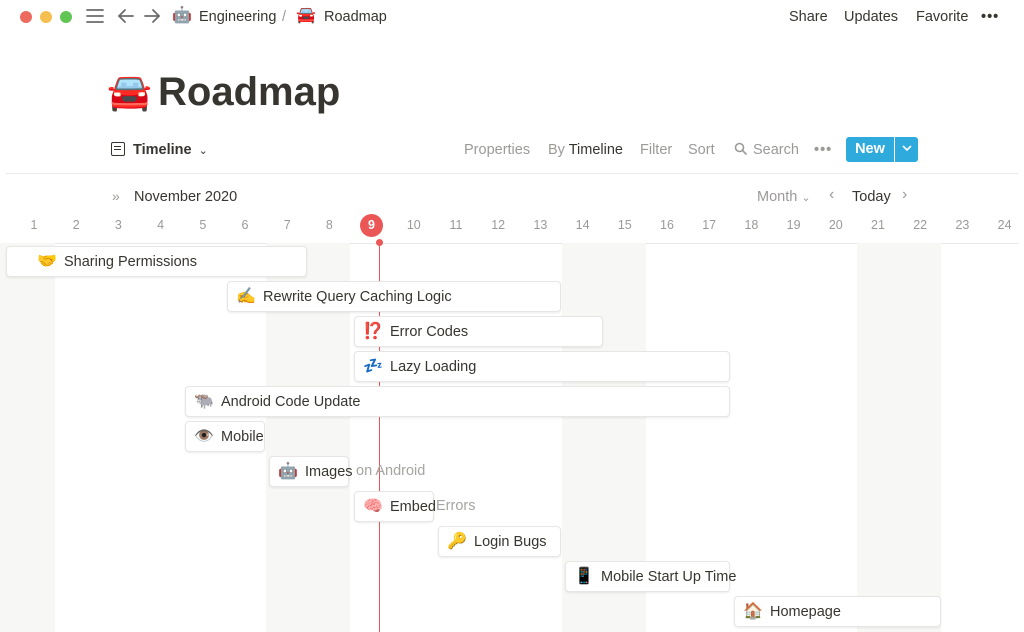  I want to click on month-label: November 2020, so click(186, 197).